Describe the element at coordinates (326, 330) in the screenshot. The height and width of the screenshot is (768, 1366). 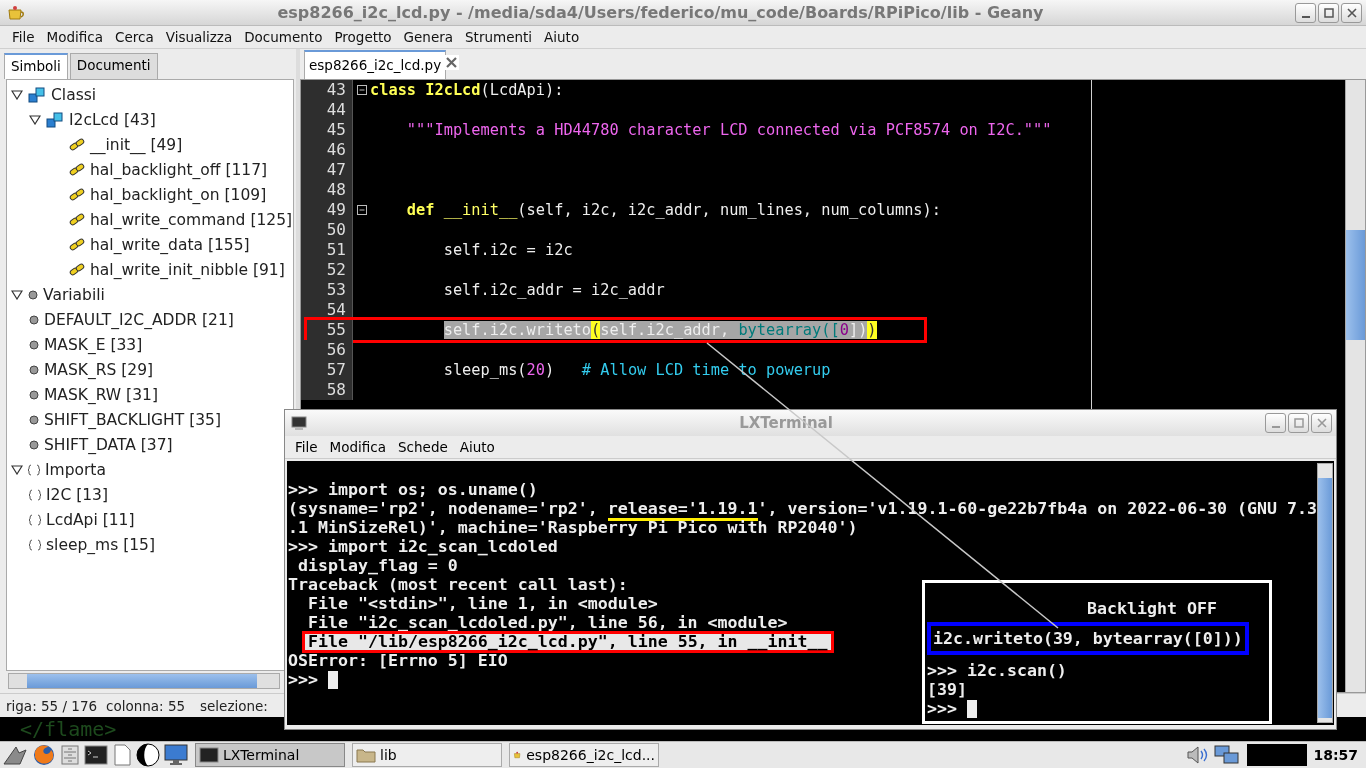
I see `line-number: 55` at that location.